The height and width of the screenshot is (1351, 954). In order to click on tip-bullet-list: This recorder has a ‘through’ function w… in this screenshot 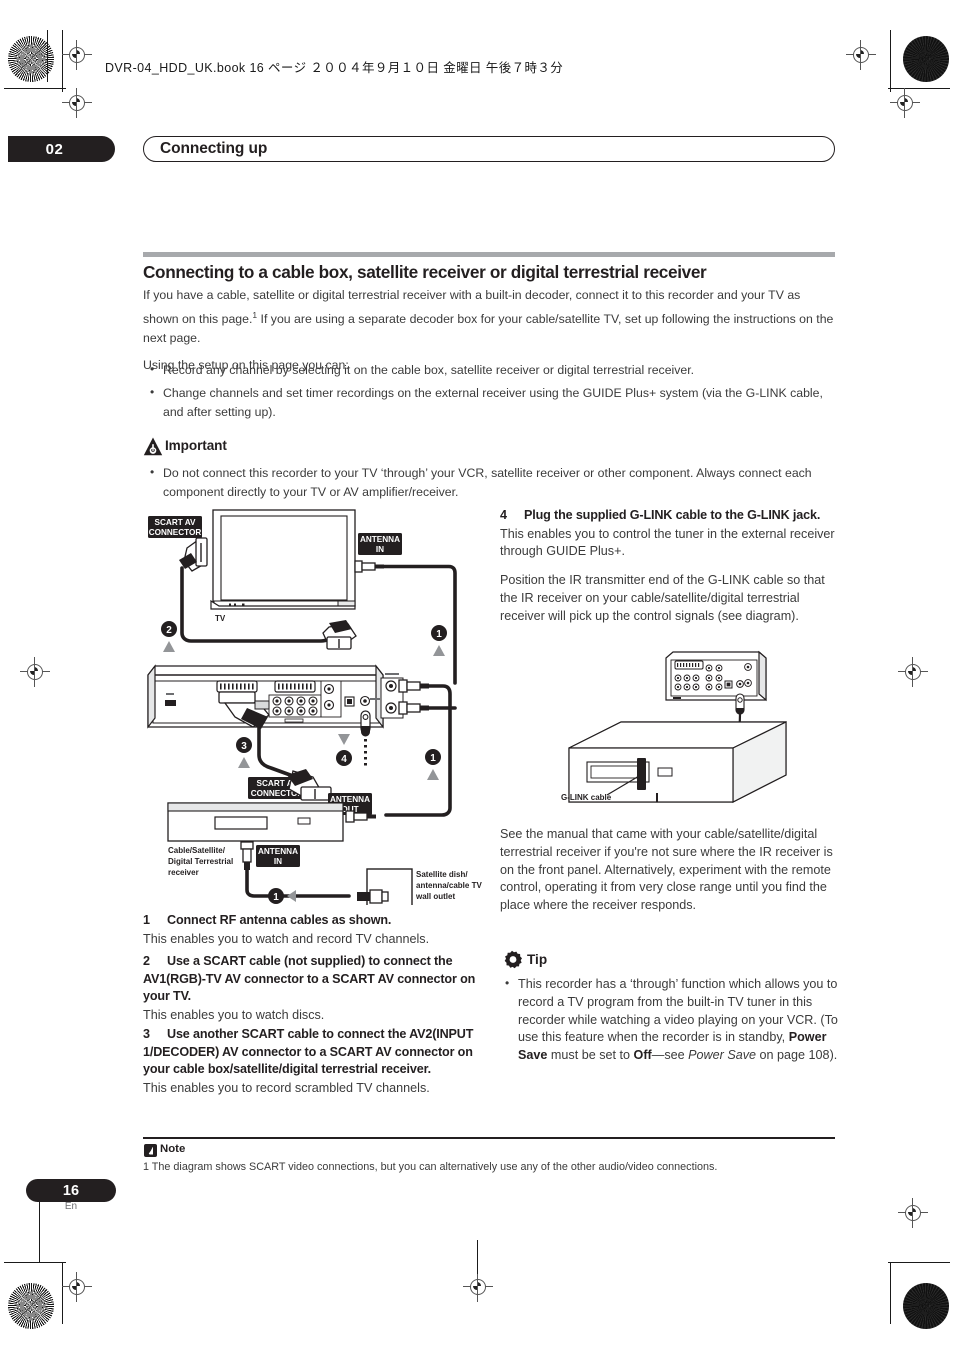, I will do `click(669, 1020)`.